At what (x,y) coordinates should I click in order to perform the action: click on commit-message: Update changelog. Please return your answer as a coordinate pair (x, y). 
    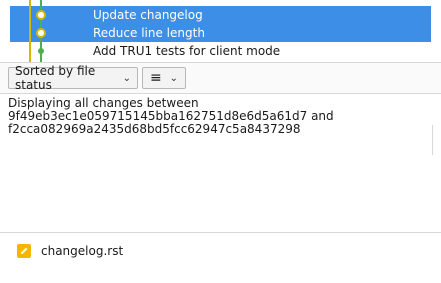
    Looking at the image, I should click on (148, 15).